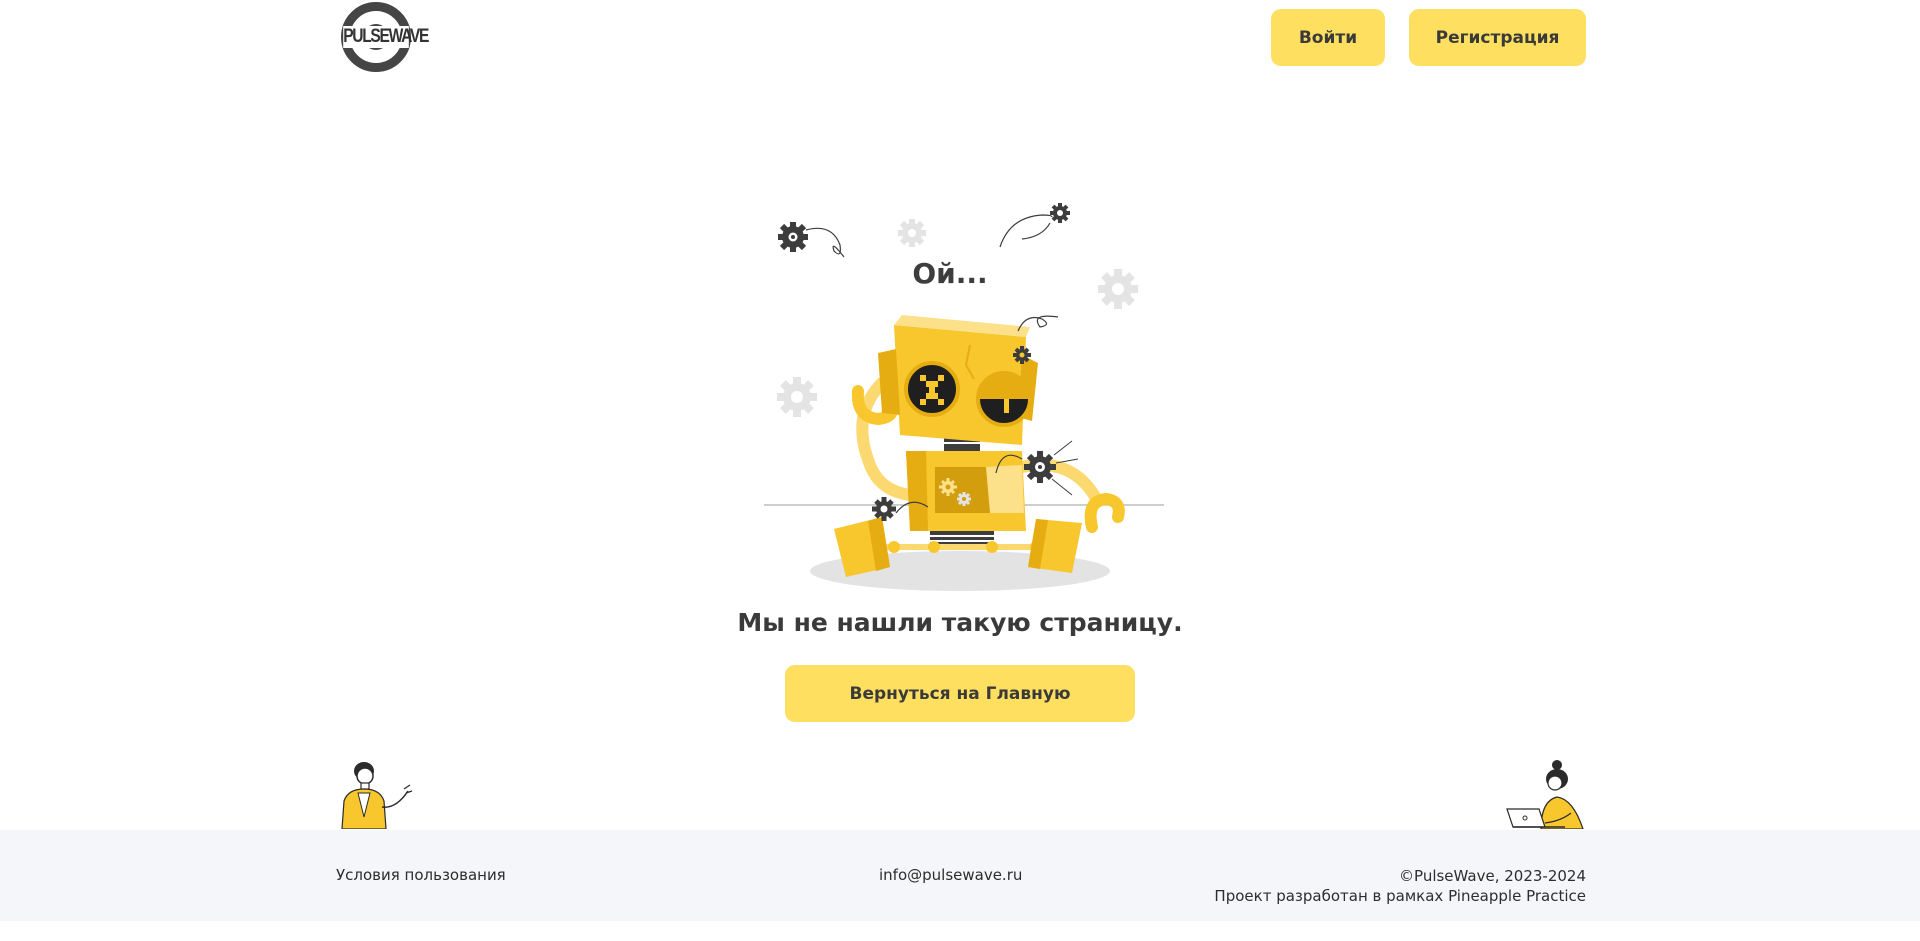  Describe the element at coordinates (386, 37) in the screenshot. I see `logo-wordmark: PULSEWAVE` at that location.